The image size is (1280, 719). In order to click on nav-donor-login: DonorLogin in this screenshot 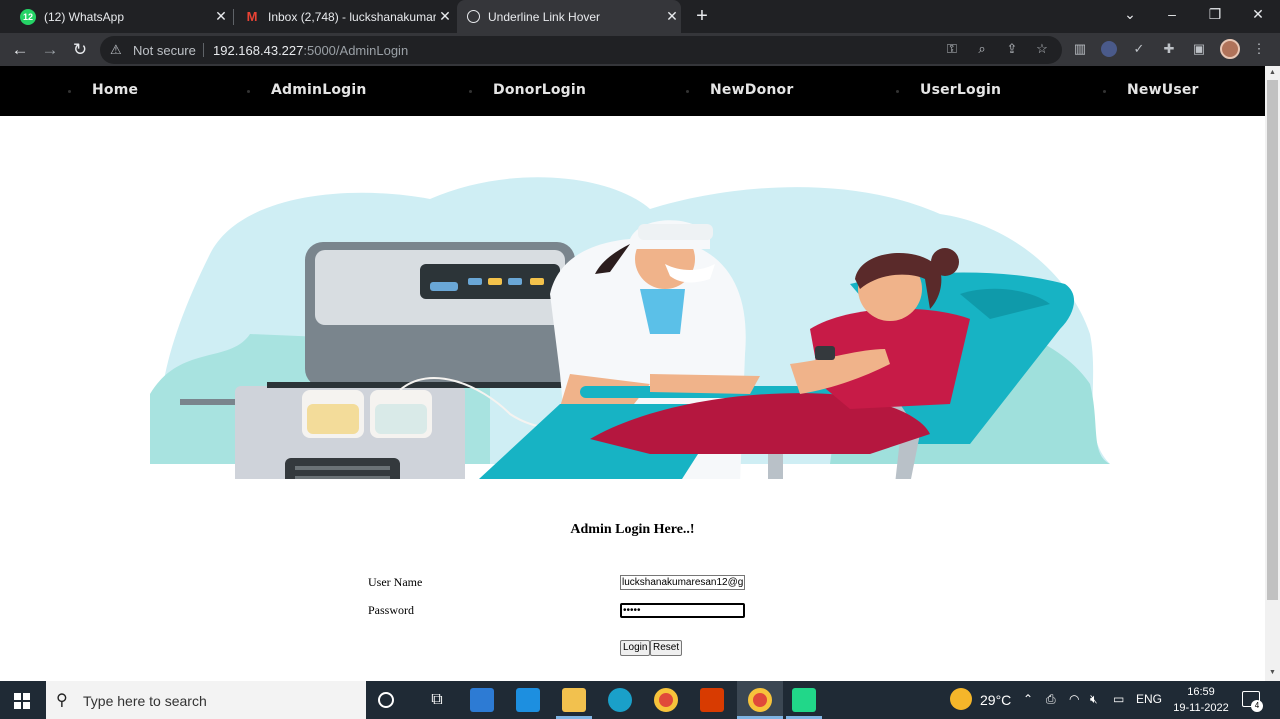, I will do `click(539, 90)`.